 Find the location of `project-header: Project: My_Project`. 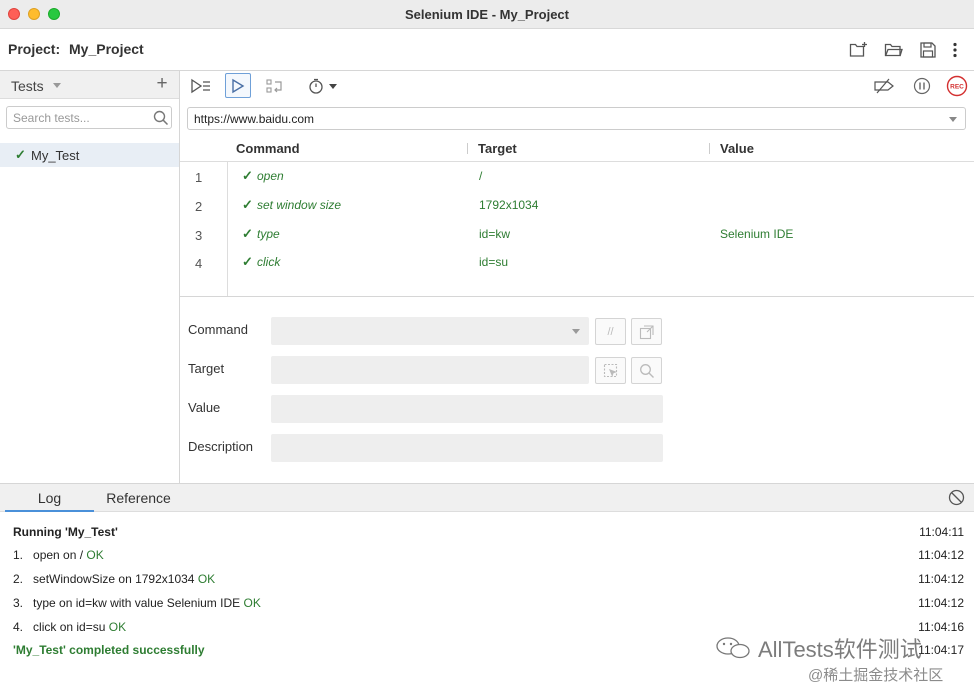

project-header: Project: My_Project is located at coordinates (487, 50).